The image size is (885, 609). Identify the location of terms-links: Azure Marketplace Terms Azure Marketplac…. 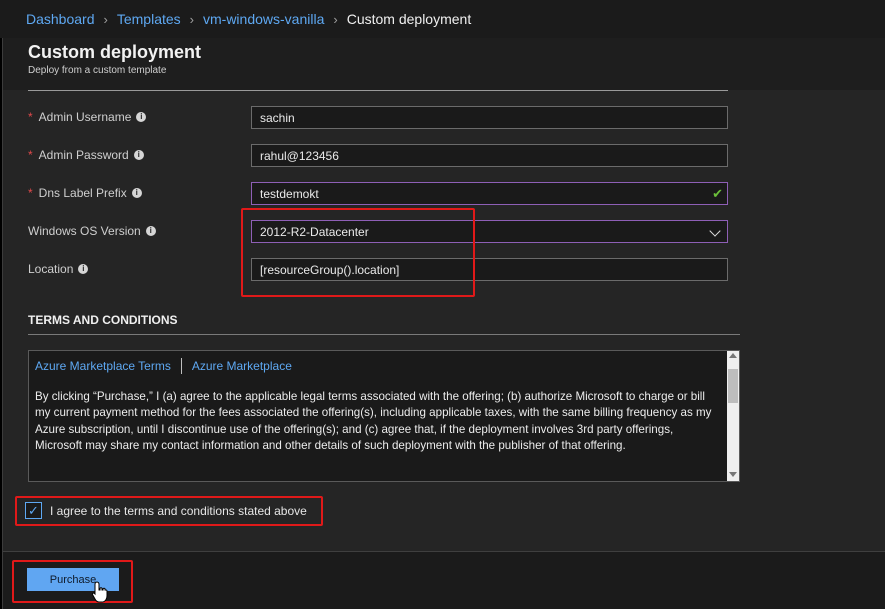
(163, 366).